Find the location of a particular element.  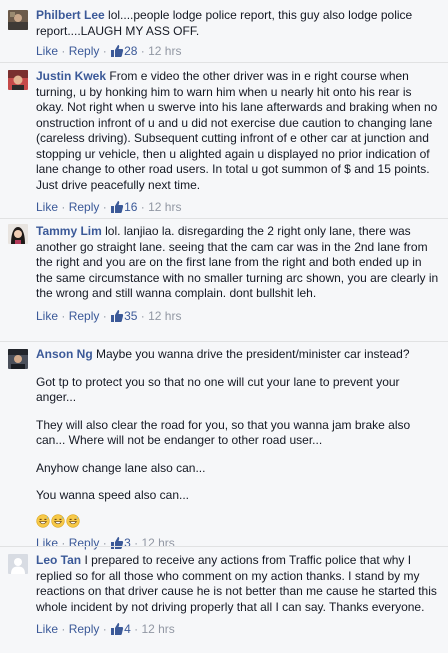

commenter-name: Tammy Lim is located at coordinates (69, 231).